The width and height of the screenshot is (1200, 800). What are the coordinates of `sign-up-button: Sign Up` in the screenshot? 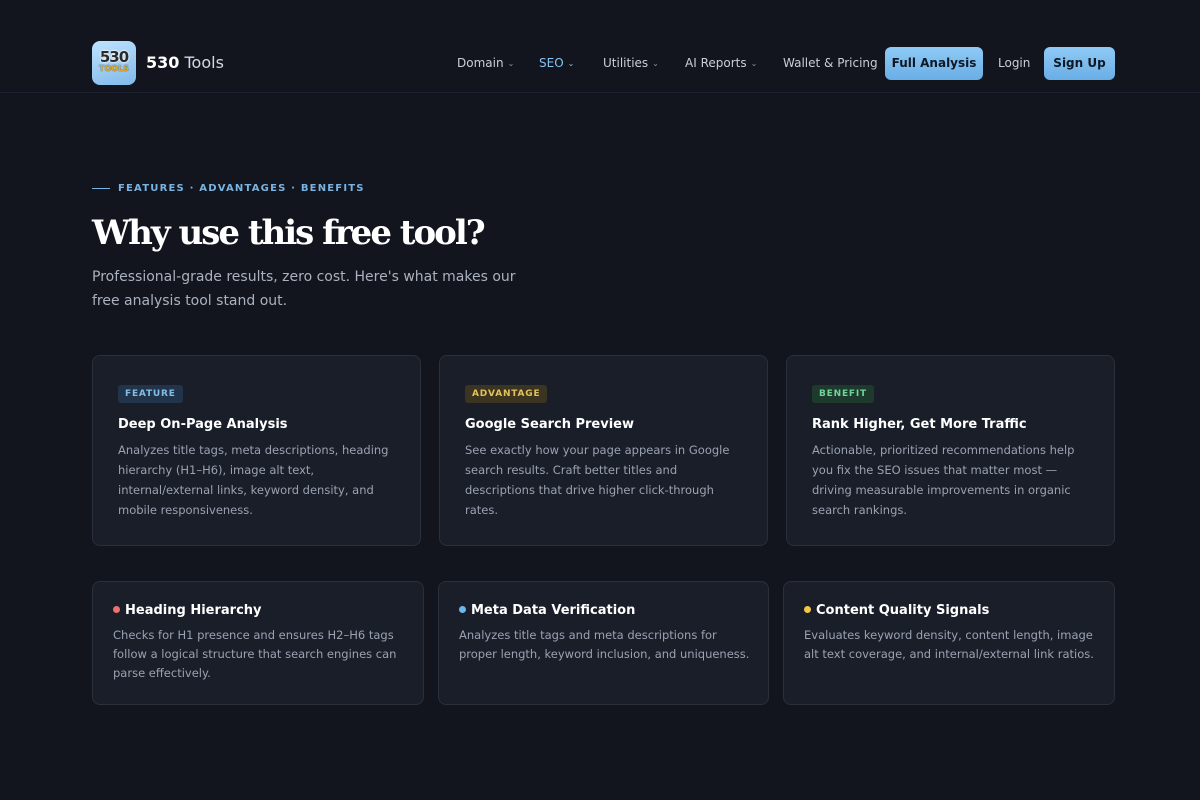 It's located at (1079, 63).